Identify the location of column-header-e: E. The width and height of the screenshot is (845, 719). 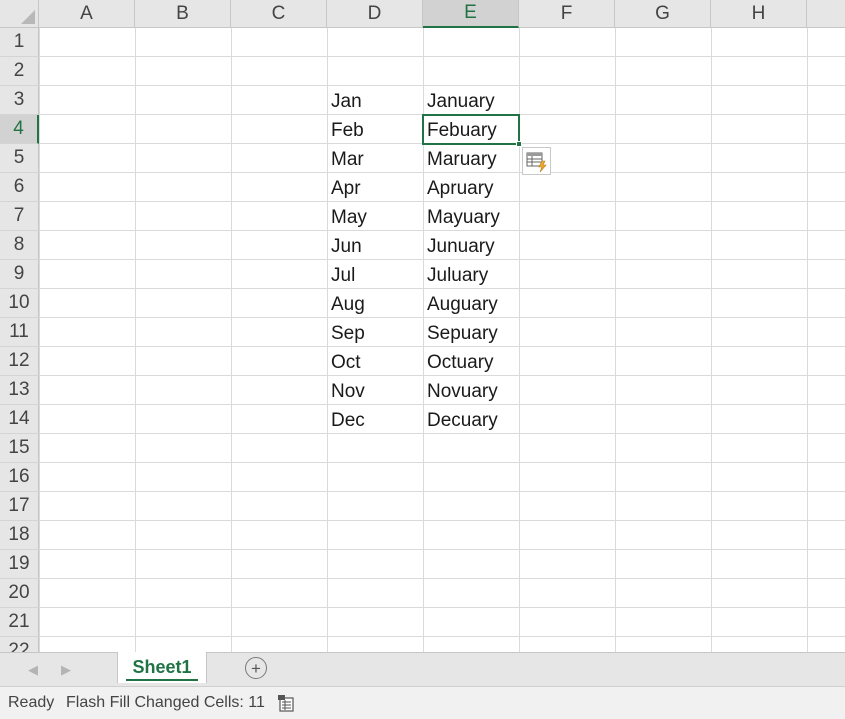
(471, 14).